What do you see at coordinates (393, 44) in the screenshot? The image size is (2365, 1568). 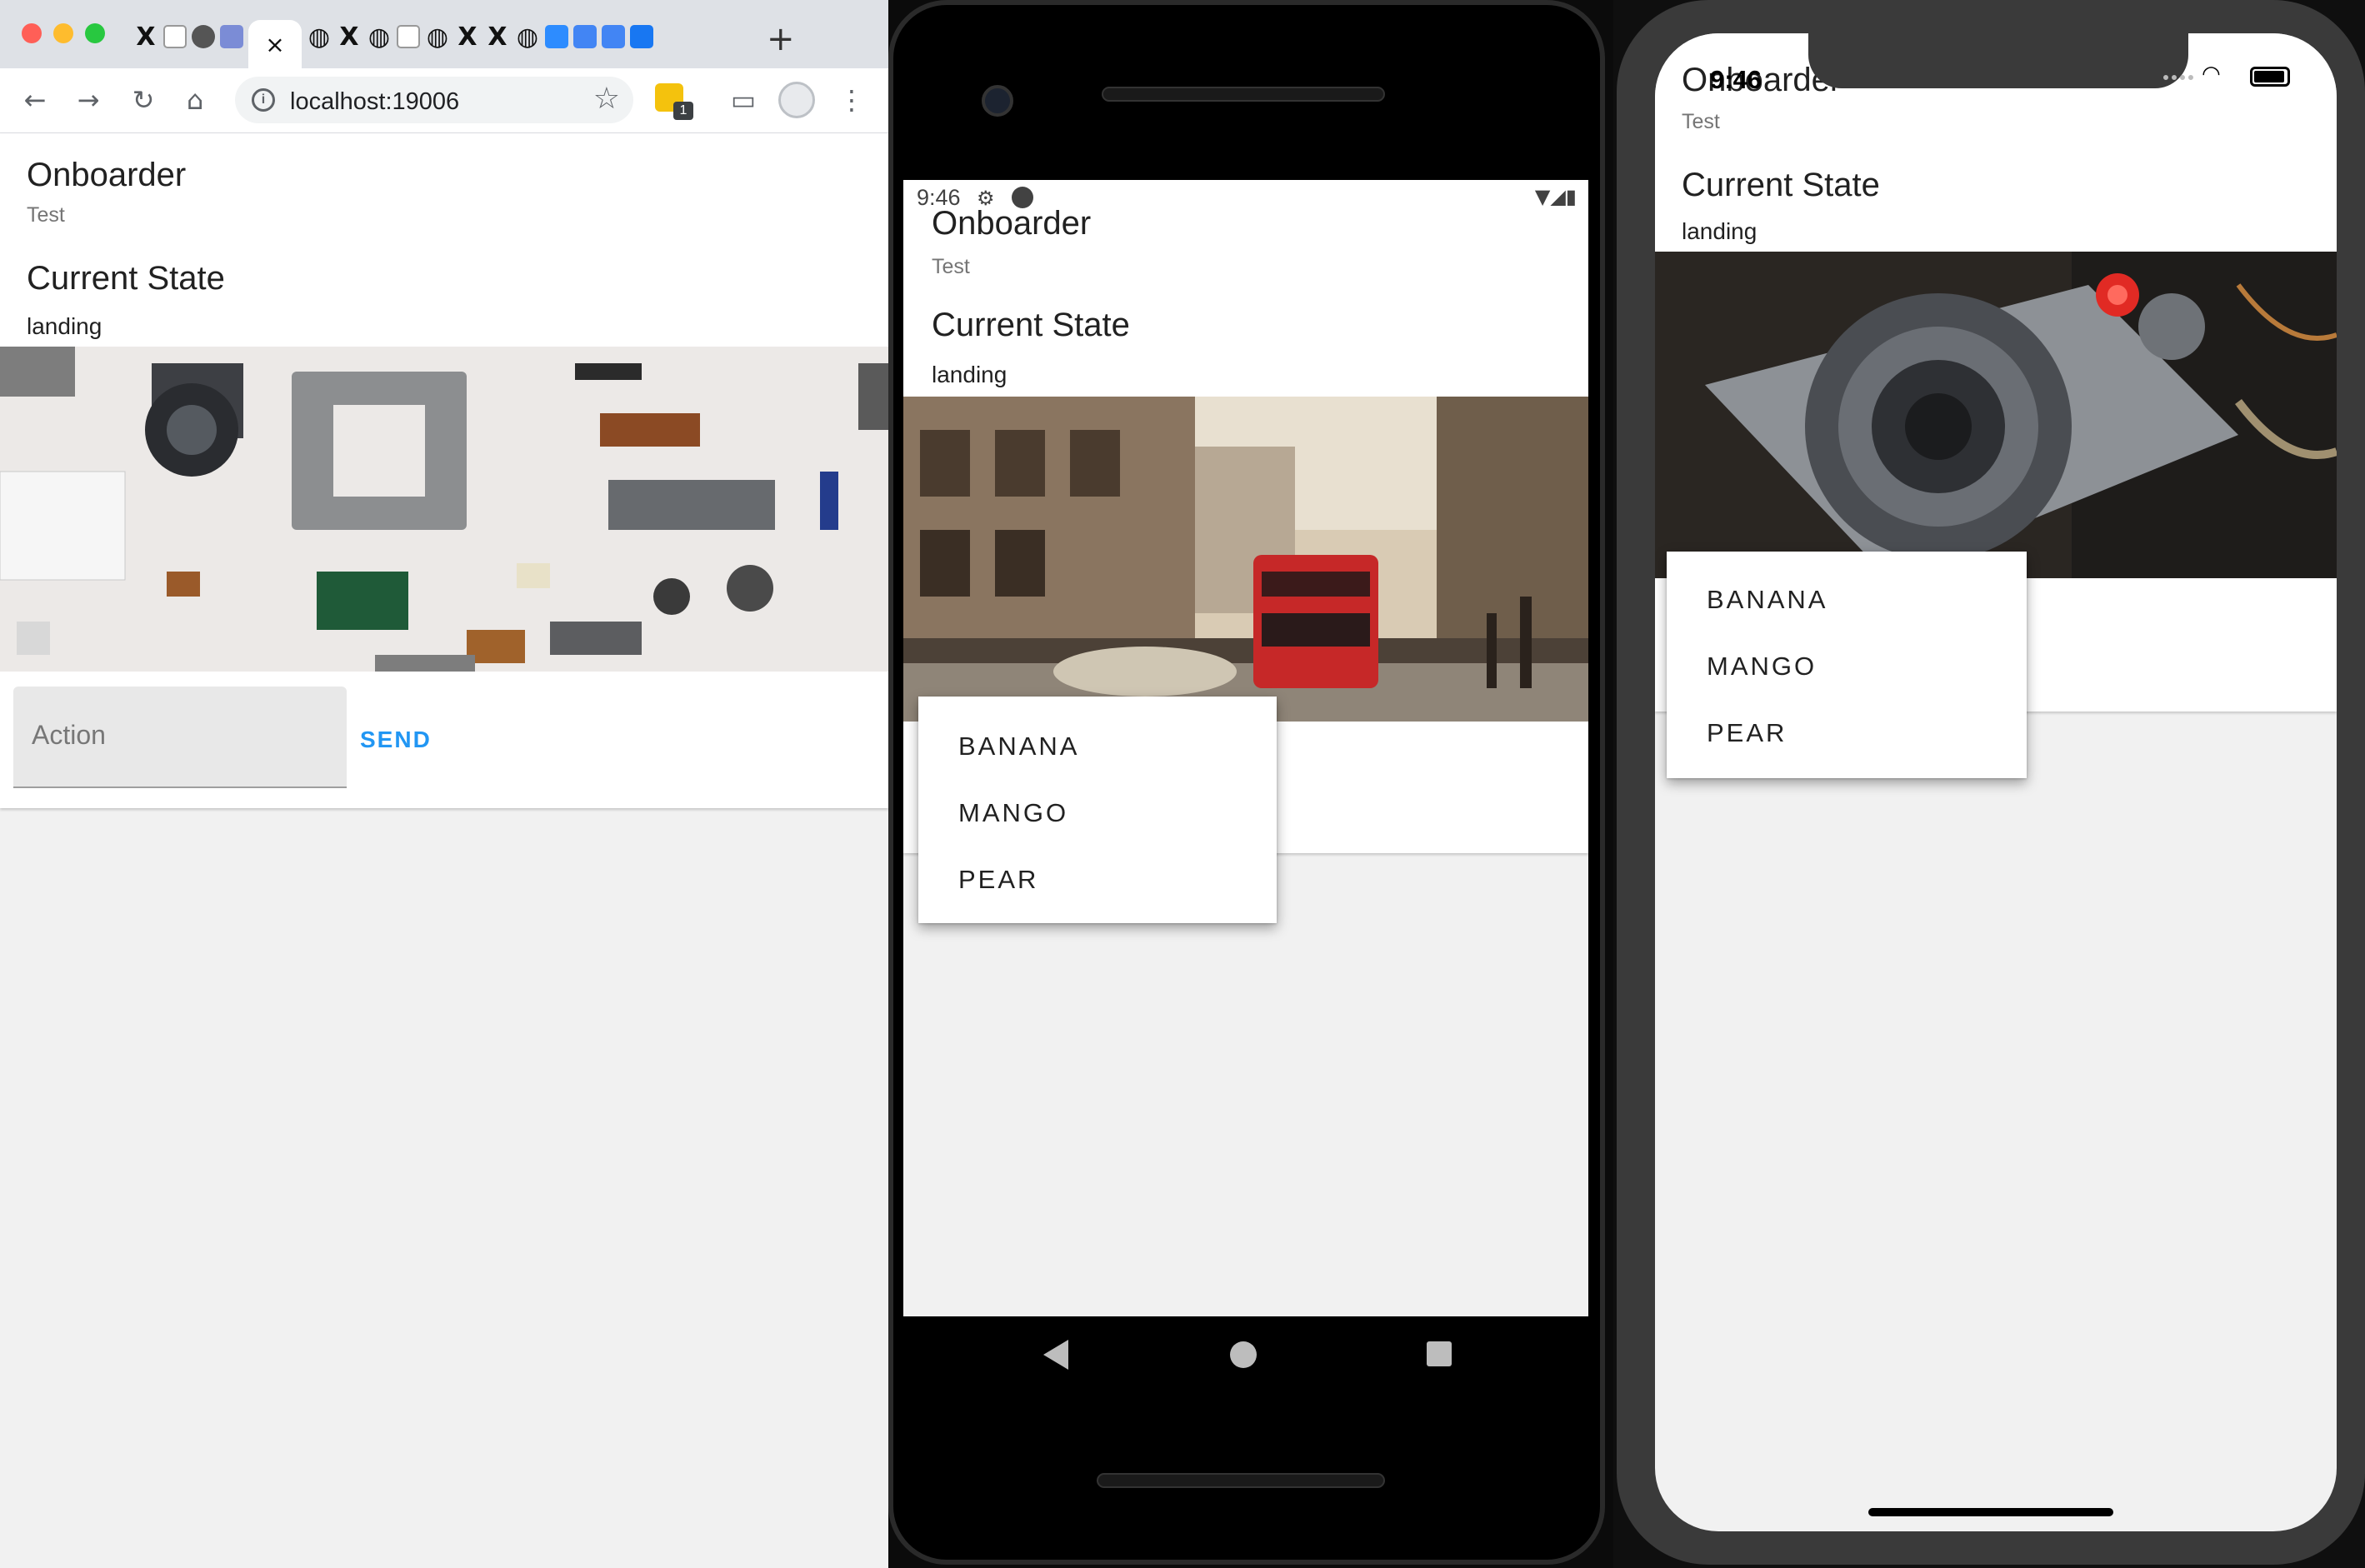 I see `tab-list: X × ◍ X ◍ ◍ X X ◍` at bounding box center [393, 44].